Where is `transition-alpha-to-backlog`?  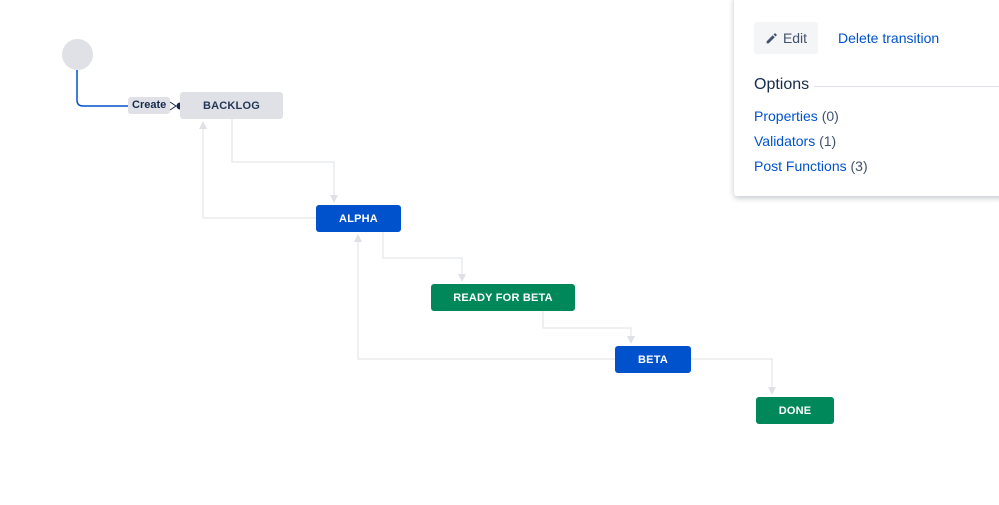
transition-alpha-to-backlog is located at coordinates (257, 170).